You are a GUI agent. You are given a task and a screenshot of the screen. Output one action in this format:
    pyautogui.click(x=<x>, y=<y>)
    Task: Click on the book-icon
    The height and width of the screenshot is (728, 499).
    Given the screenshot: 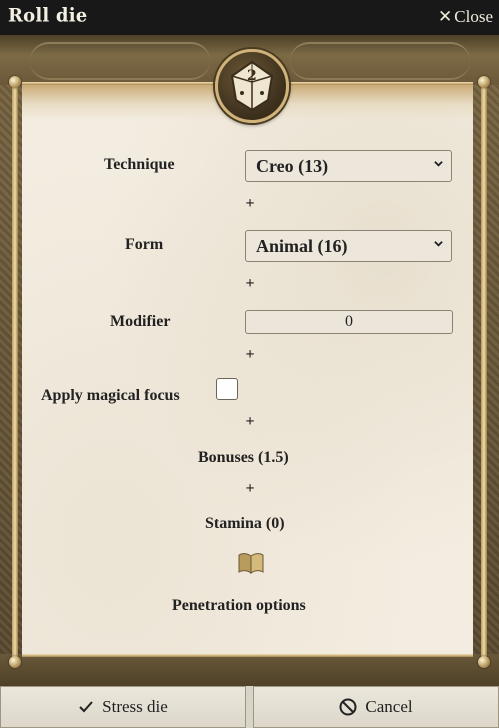 What is the action you would take?
    pyautogui.click(x=251, y=563)
    